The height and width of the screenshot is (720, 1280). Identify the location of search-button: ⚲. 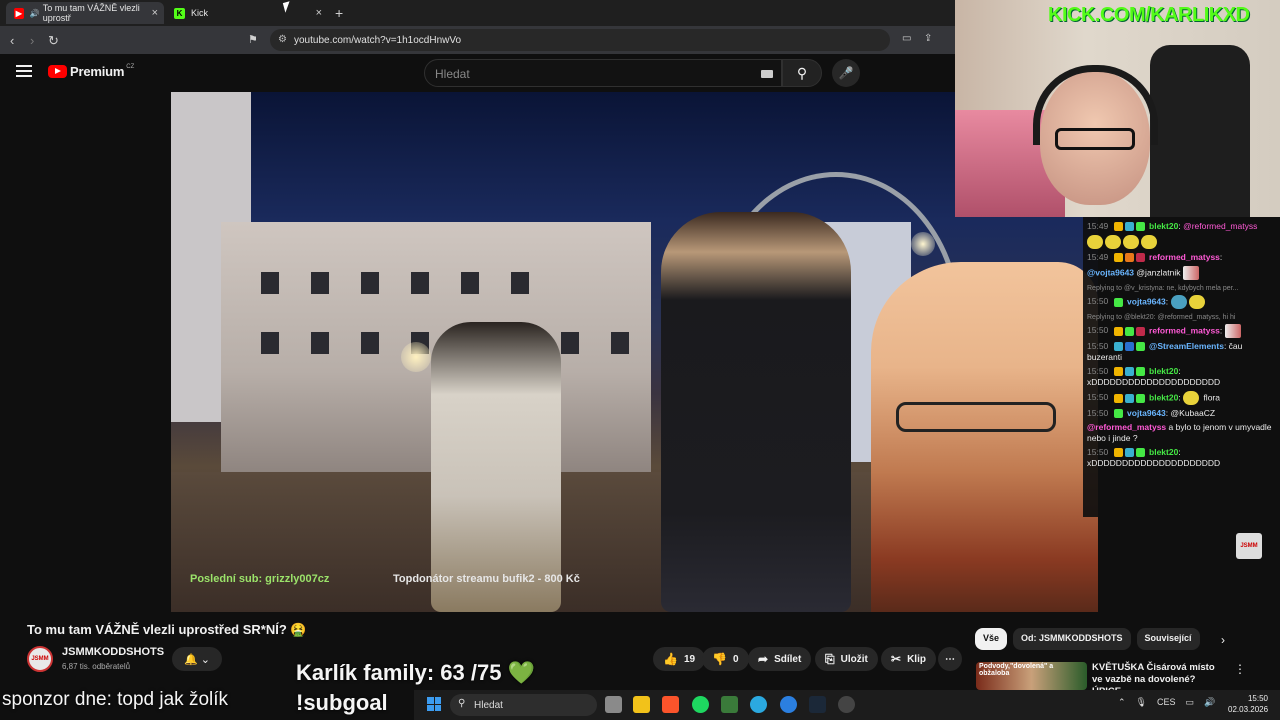
(802, 73).